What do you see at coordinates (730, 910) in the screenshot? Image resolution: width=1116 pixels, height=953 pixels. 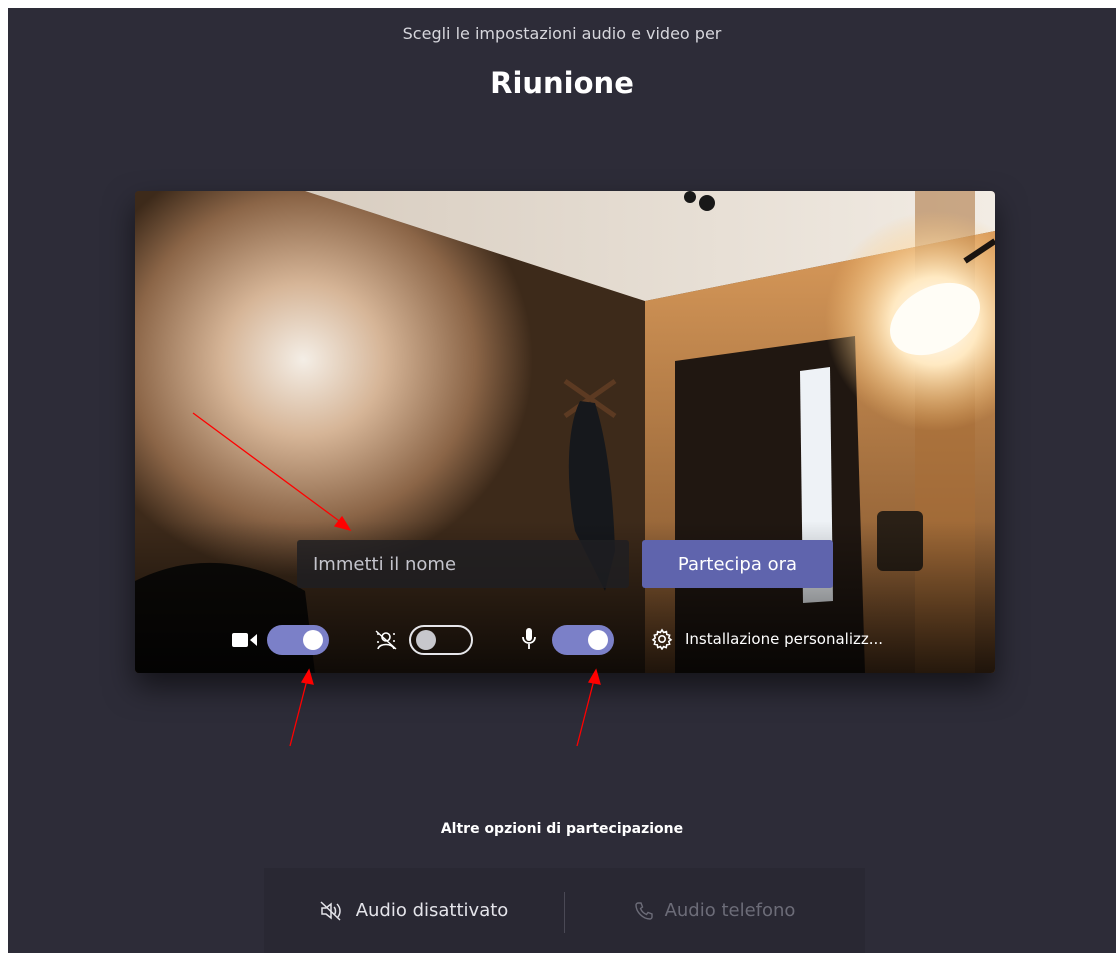 I see `phone-audio-label: Audio telefono` at bounding box center [730, 910].